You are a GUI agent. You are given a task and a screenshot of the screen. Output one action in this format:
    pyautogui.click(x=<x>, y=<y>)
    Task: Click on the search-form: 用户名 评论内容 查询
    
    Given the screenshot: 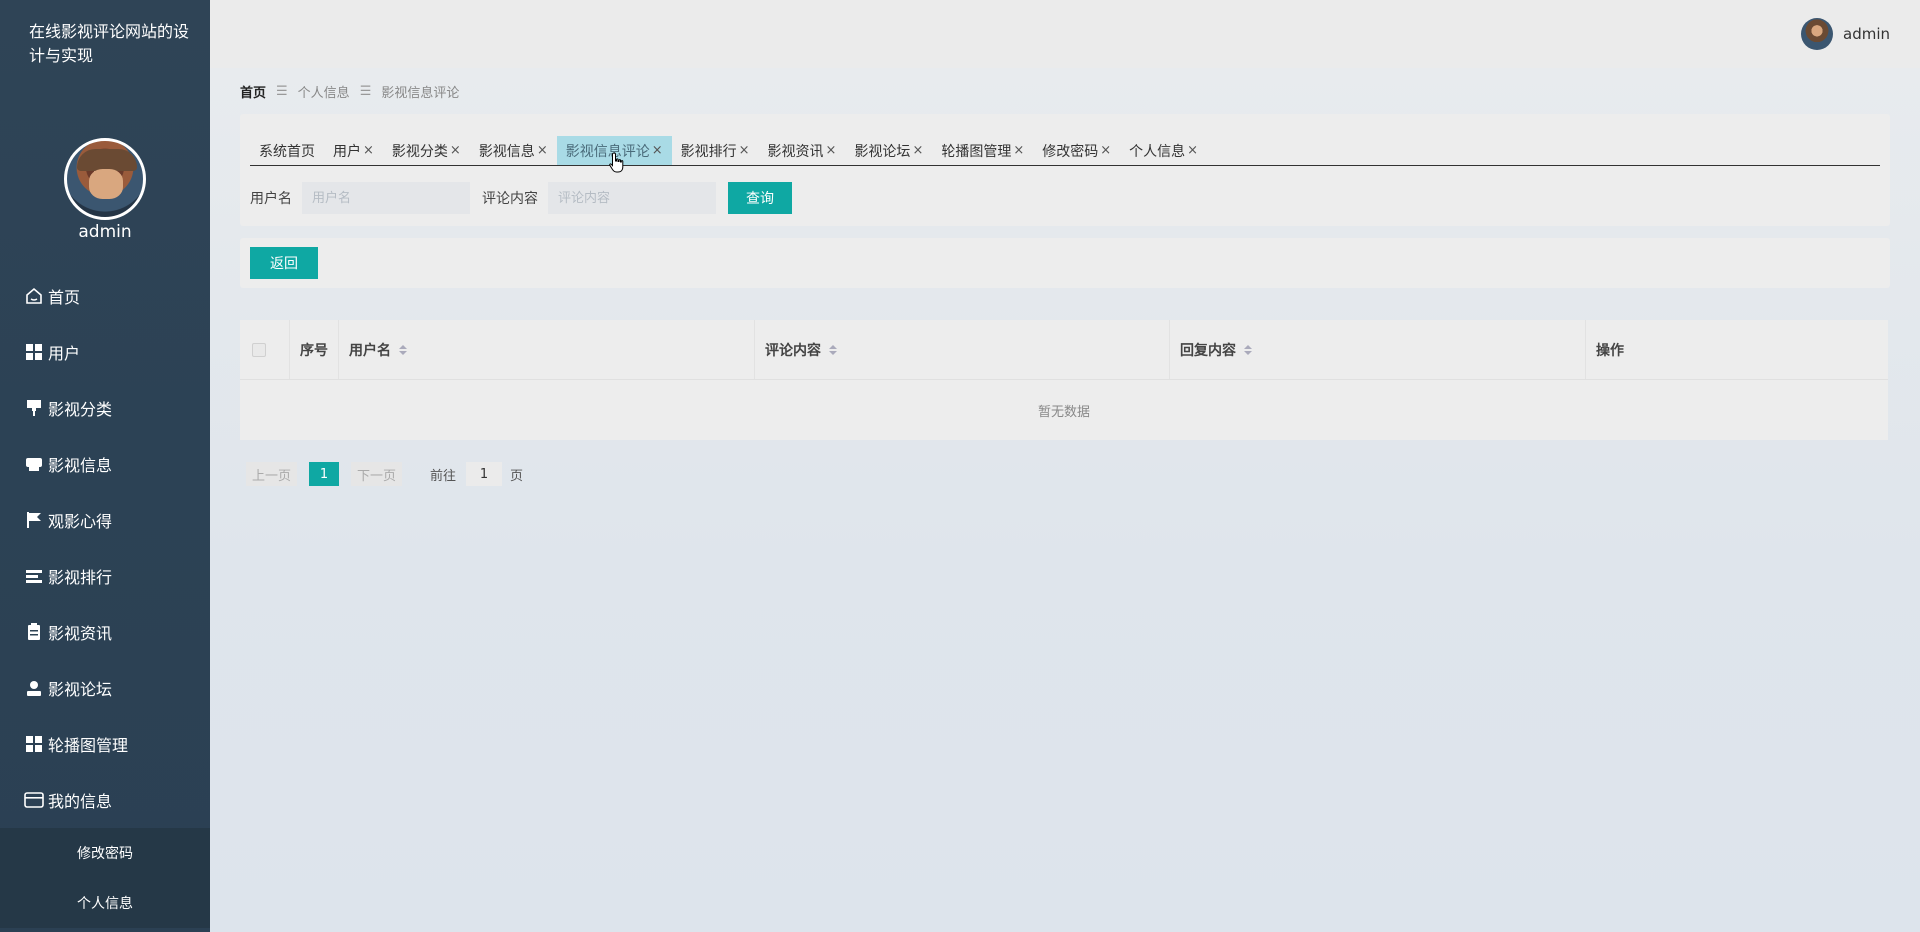 What is the action you would take?
    pyautogui.click(x=521, y=198)
    